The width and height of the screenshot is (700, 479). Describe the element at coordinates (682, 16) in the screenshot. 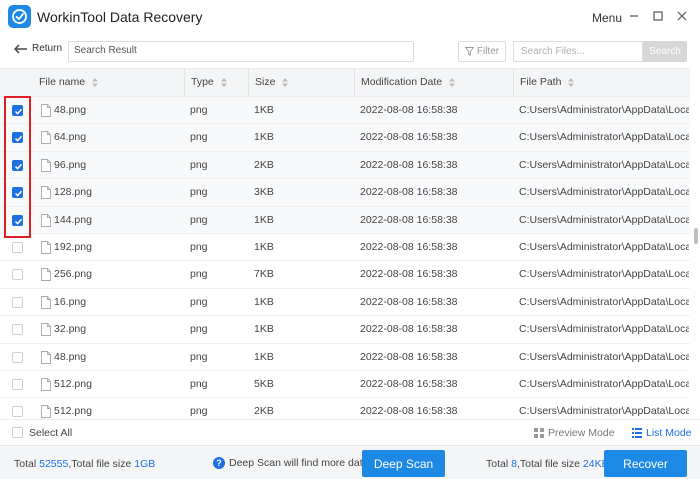

I see `close-icon` at that location.